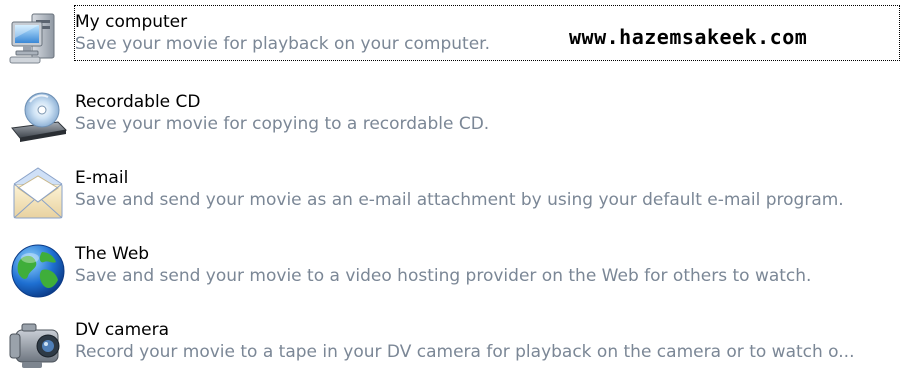  What do you see at coordinates (34, 38) in the screenshot?
I see `computer-icon` at bounding box center [34, 38].